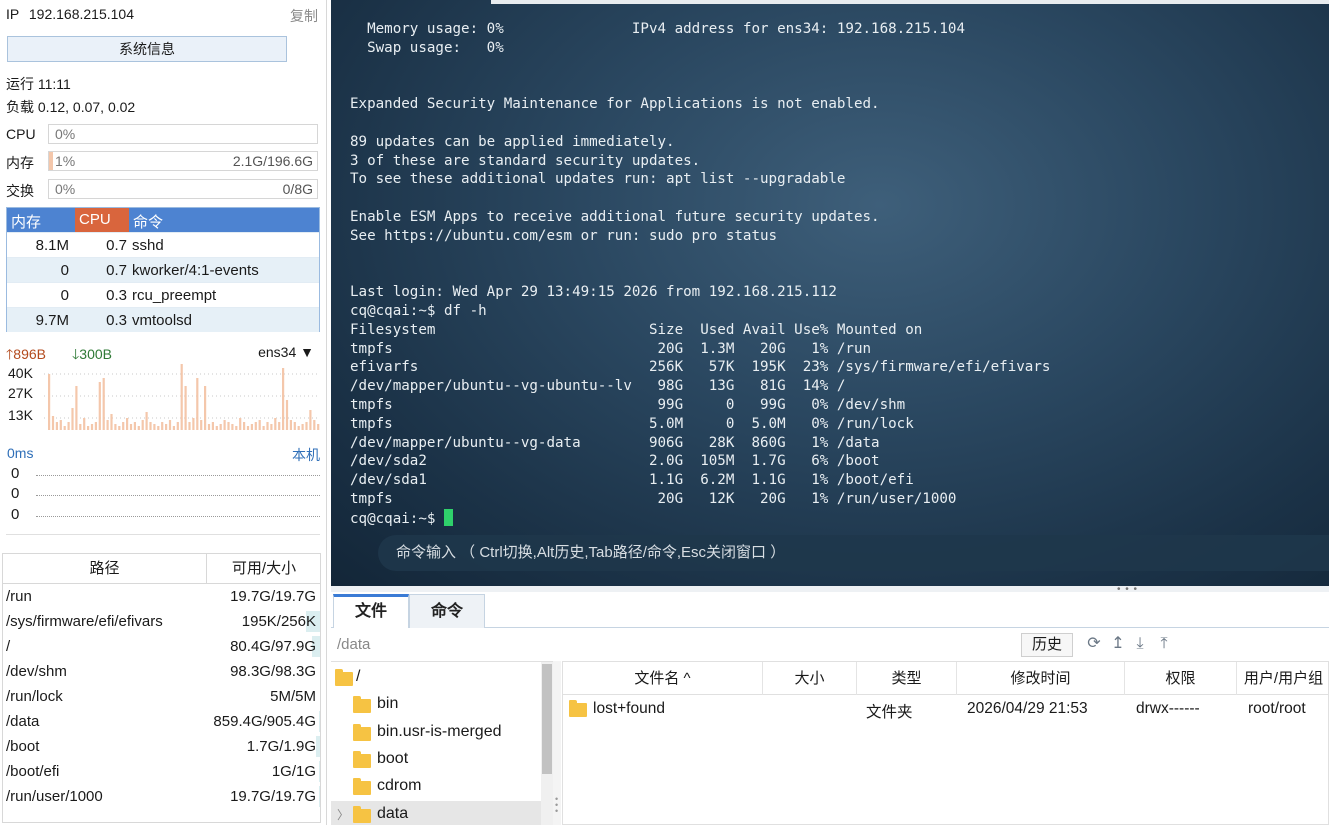  What do you see at coordinates (161, 746) in the screenshot?
I see `disk-row: /boot 1.7G/1.9G` at bounding box center [161, 746].